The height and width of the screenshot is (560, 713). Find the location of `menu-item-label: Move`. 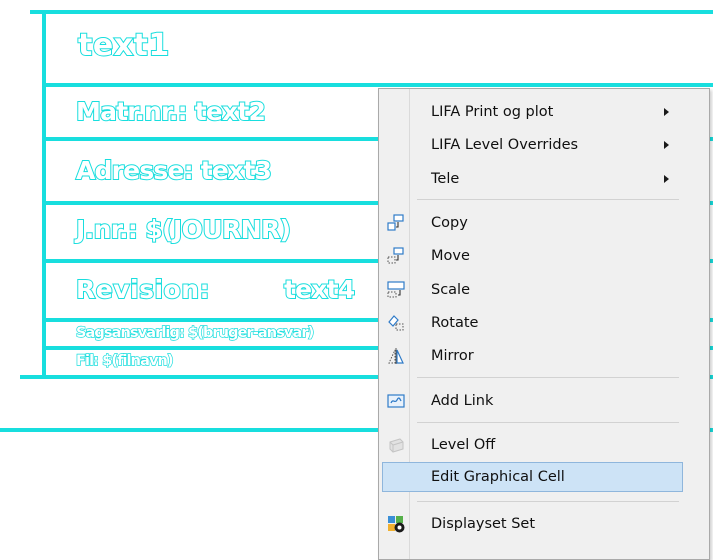

menu-item-label: Move is located at coordinates (450, 256).